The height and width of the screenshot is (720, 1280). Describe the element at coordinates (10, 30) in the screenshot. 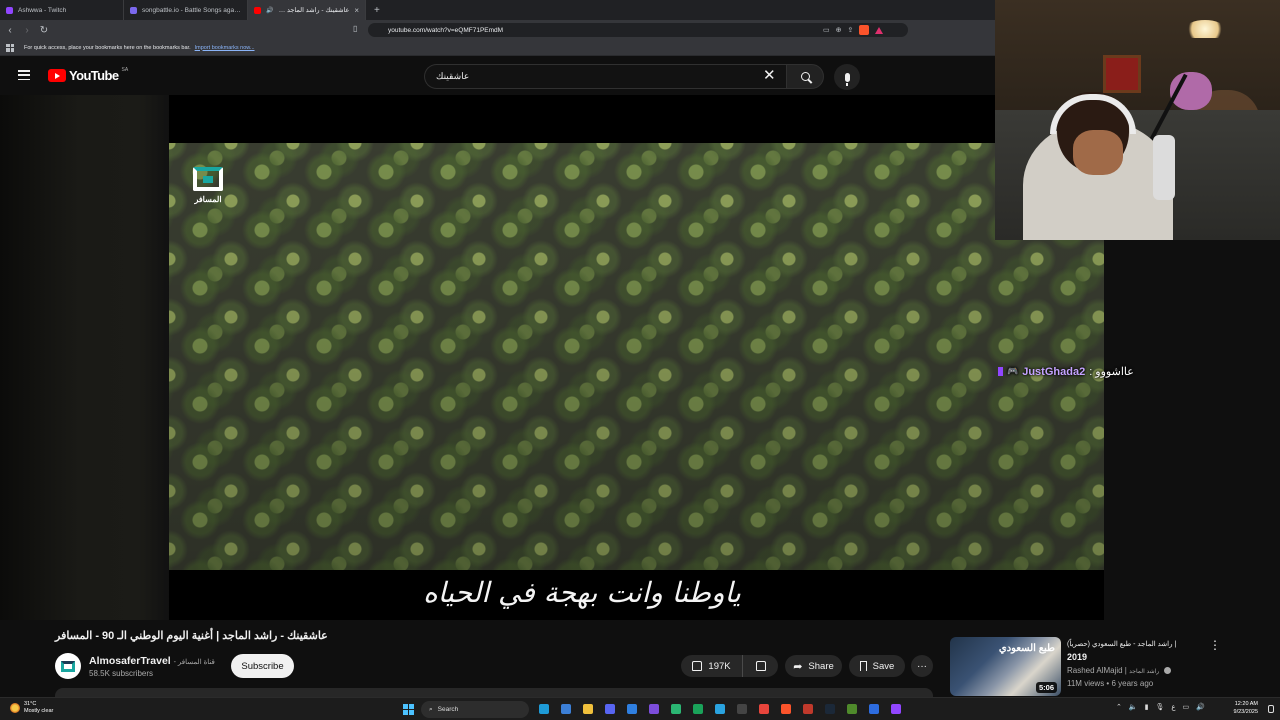

I see `back-icon: ‹` at that location.